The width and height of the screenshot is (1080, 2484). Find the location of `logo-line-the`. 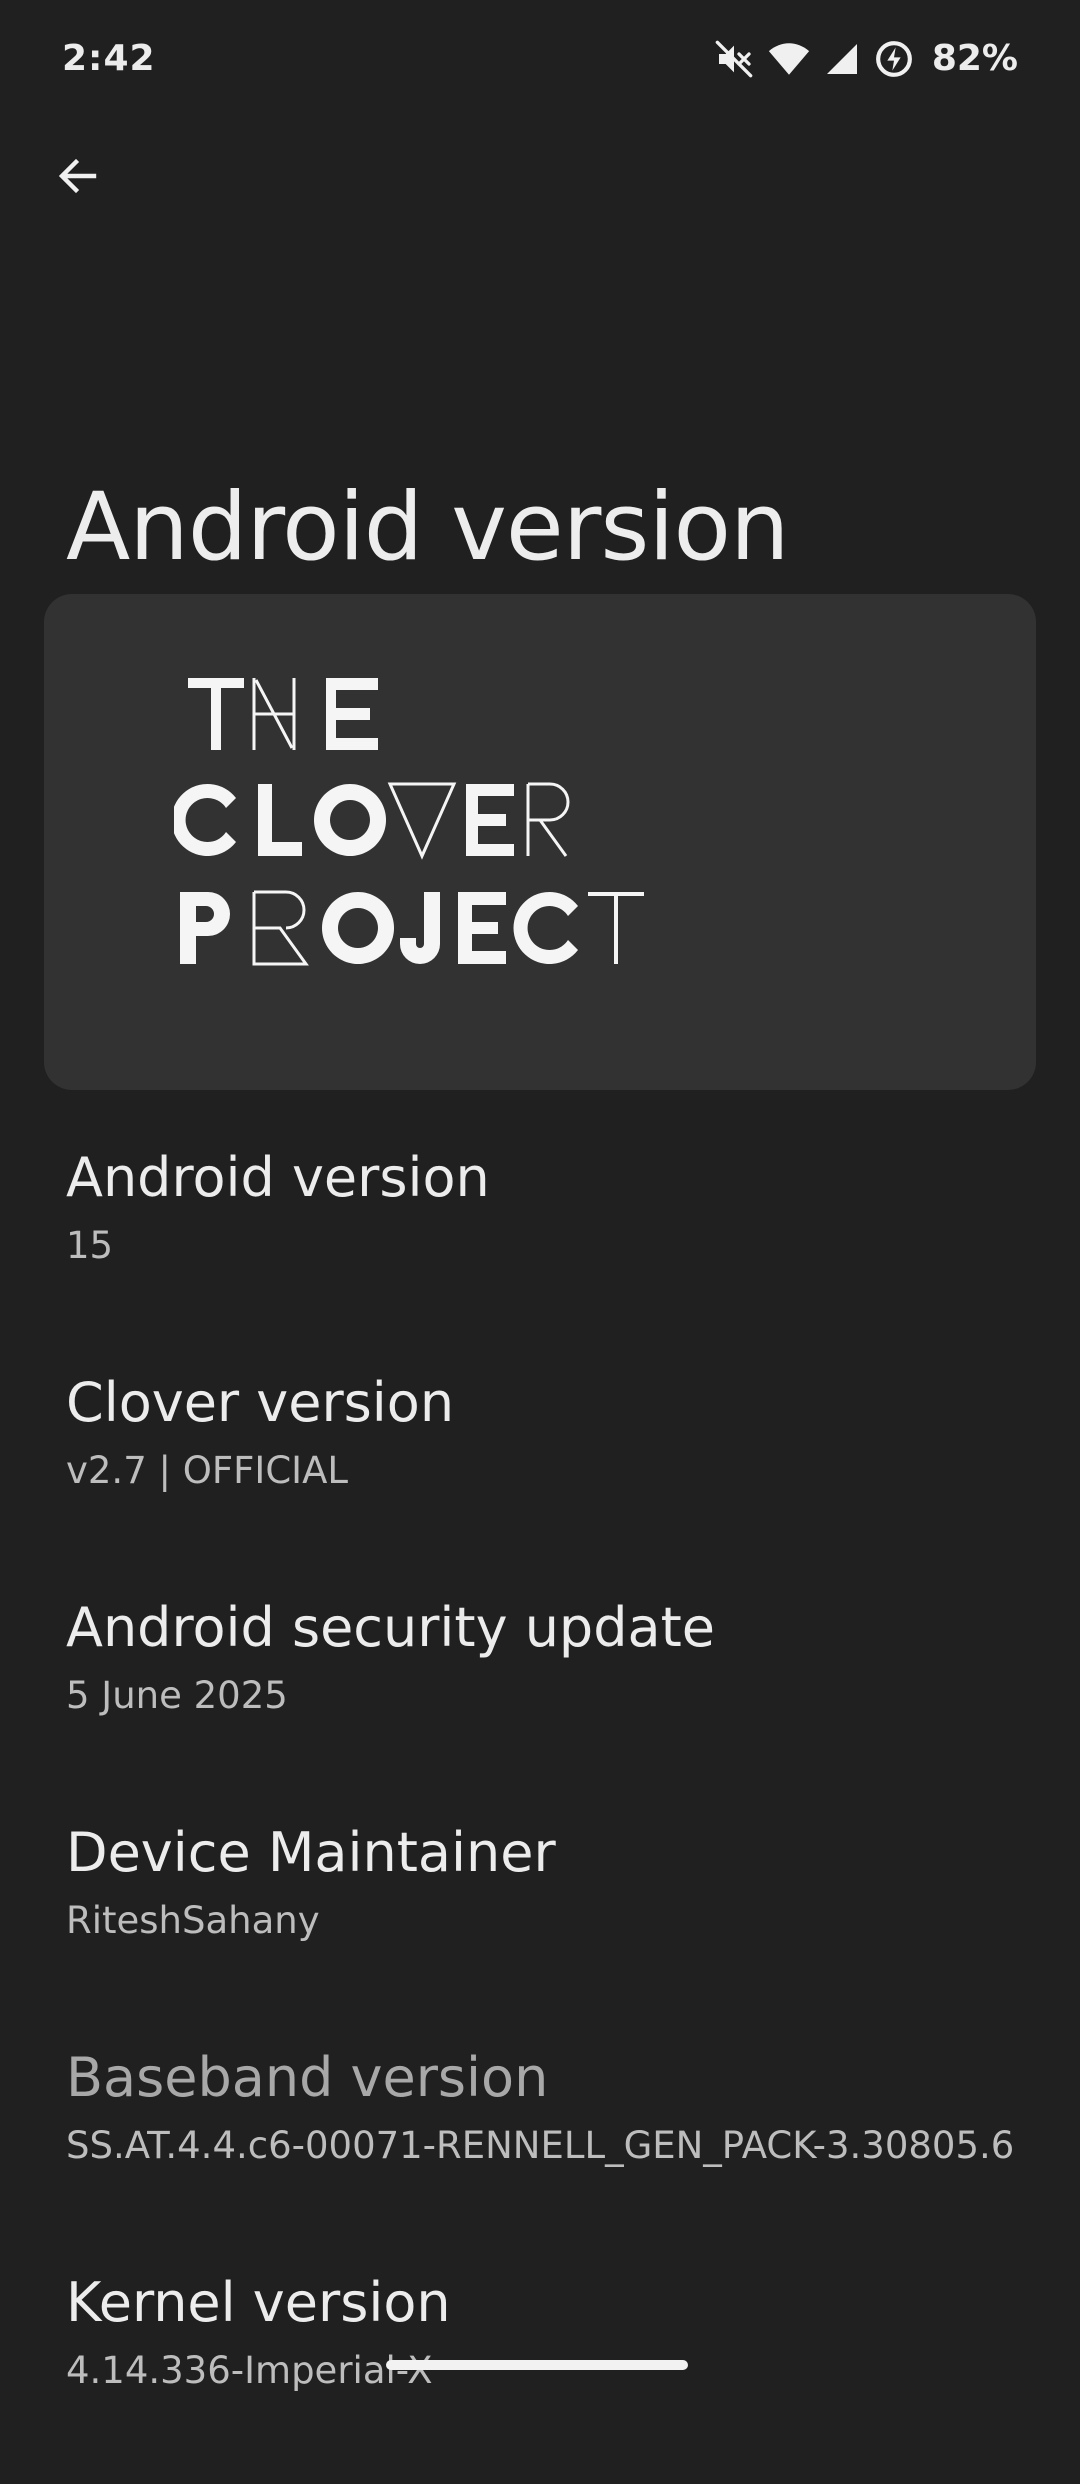

logo-line-the is located at coordinates (283, 714).